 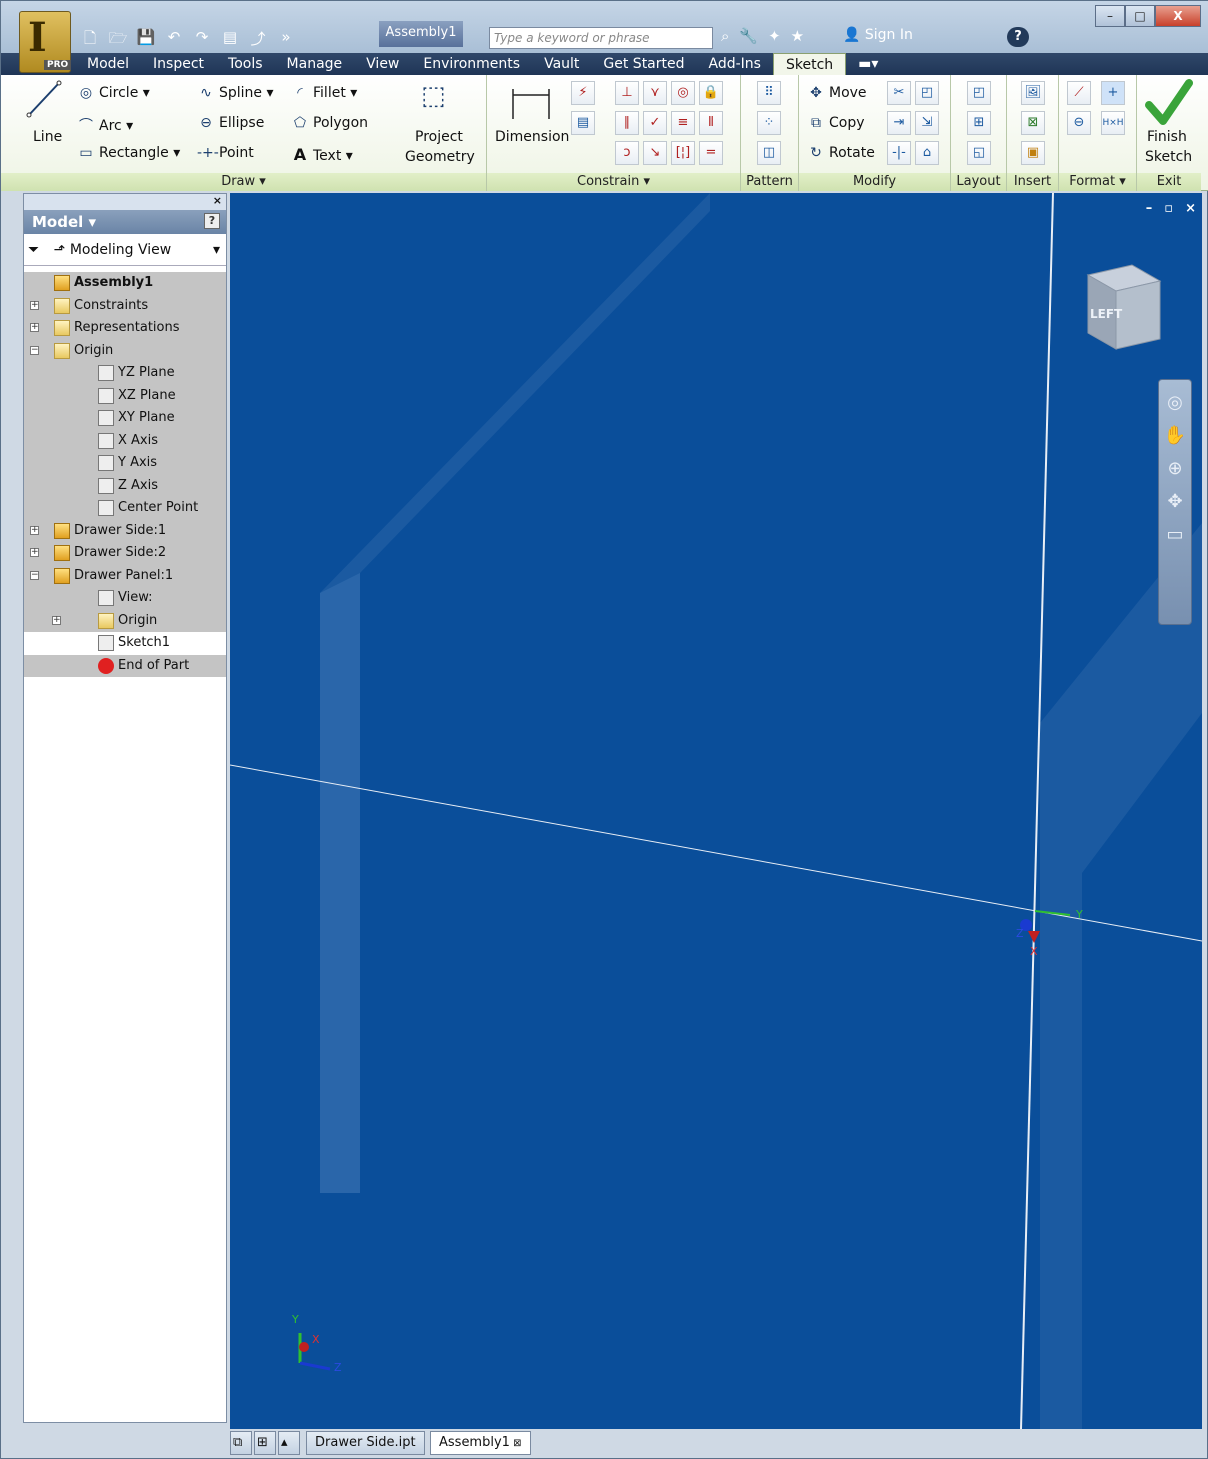 What do you see at coordinates (125, 598) in the screenshot?
I see `tree-item-view: View:` at bounding box center [125, 598].